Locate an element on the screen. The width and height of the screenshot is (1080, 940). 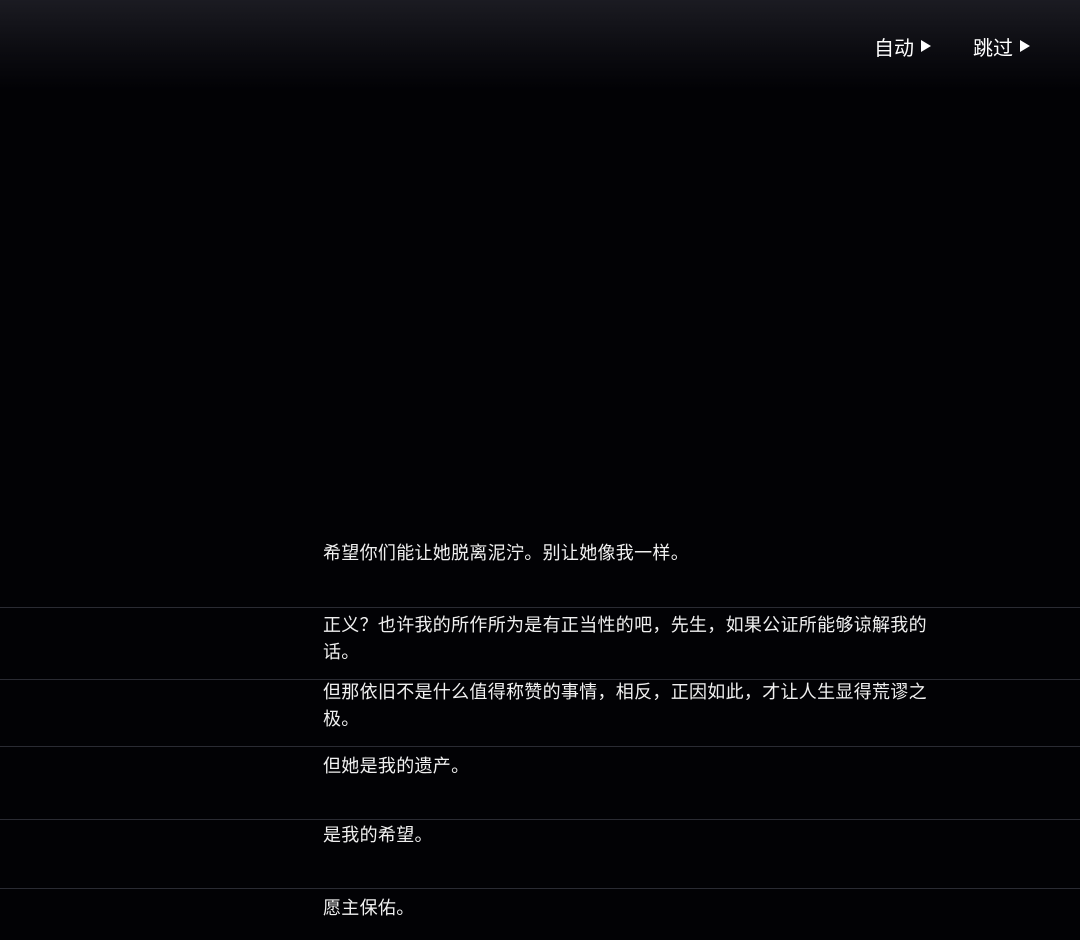
dialogue-line: 希望你们能让她脱离泥泞。别让她像我一样。 is located at coordinates (506, 553).